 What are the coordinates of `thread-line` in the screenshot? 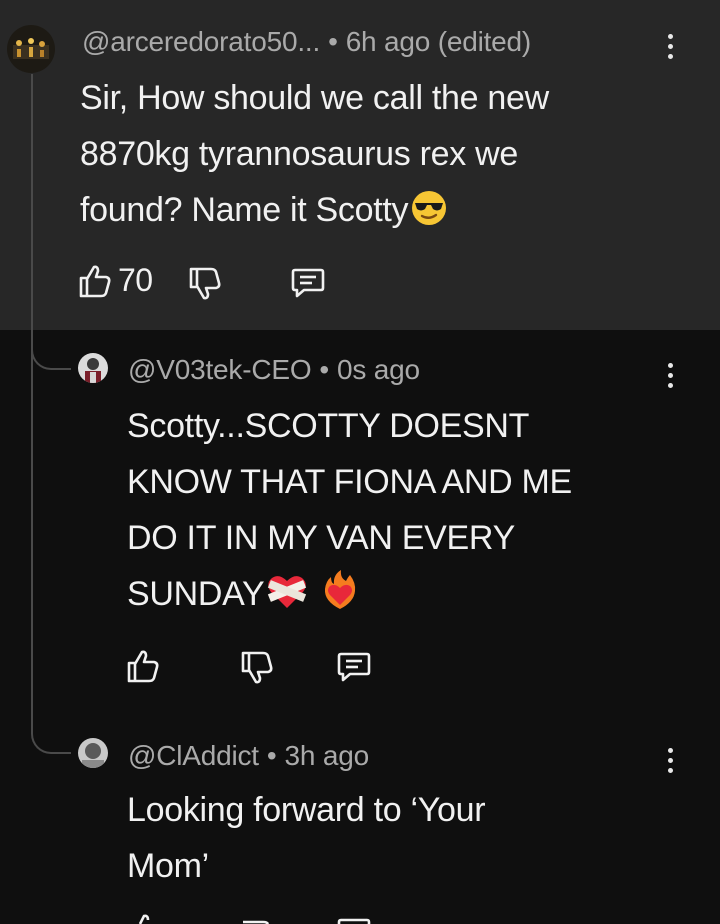 It's located at (32, 404).